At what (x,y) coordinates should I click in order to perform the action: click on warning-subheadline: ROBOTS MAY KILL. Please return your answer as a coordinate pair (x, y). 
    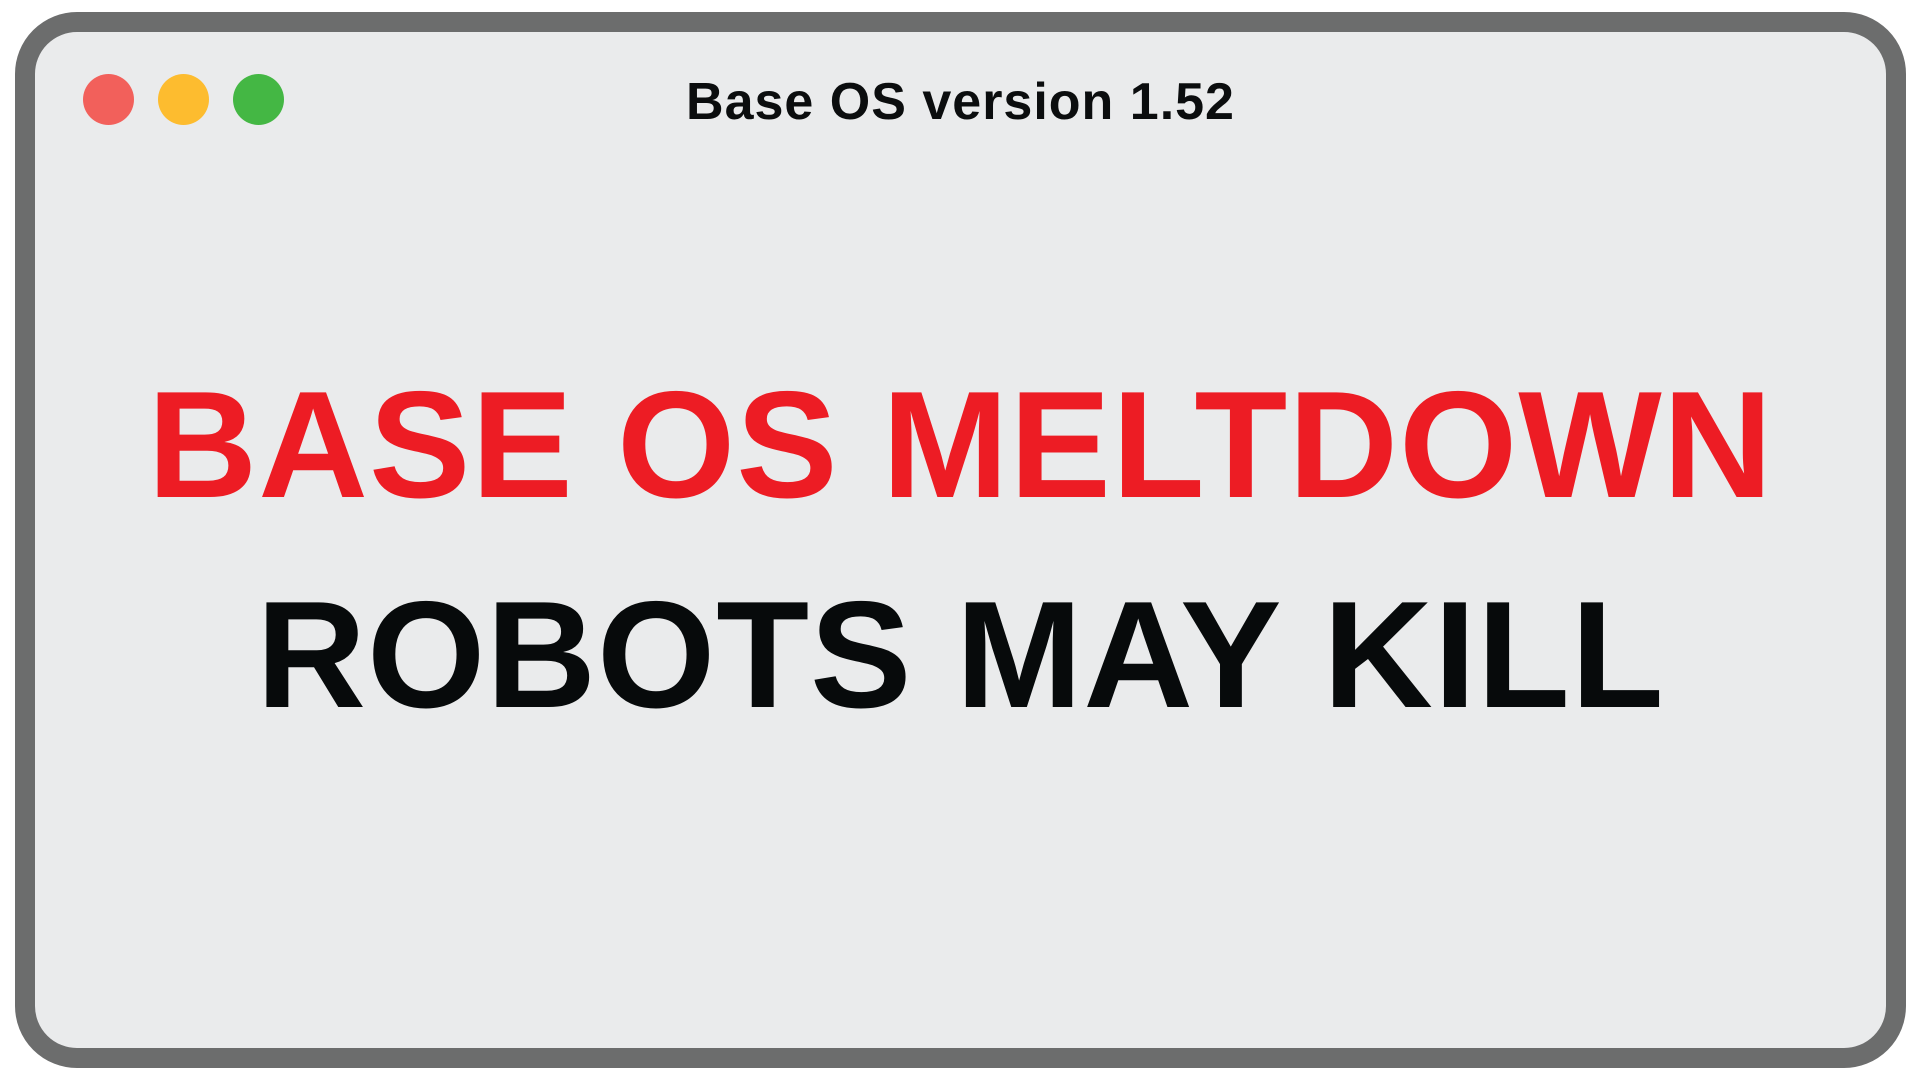
    Looking at the image, I should click on (960, 655).